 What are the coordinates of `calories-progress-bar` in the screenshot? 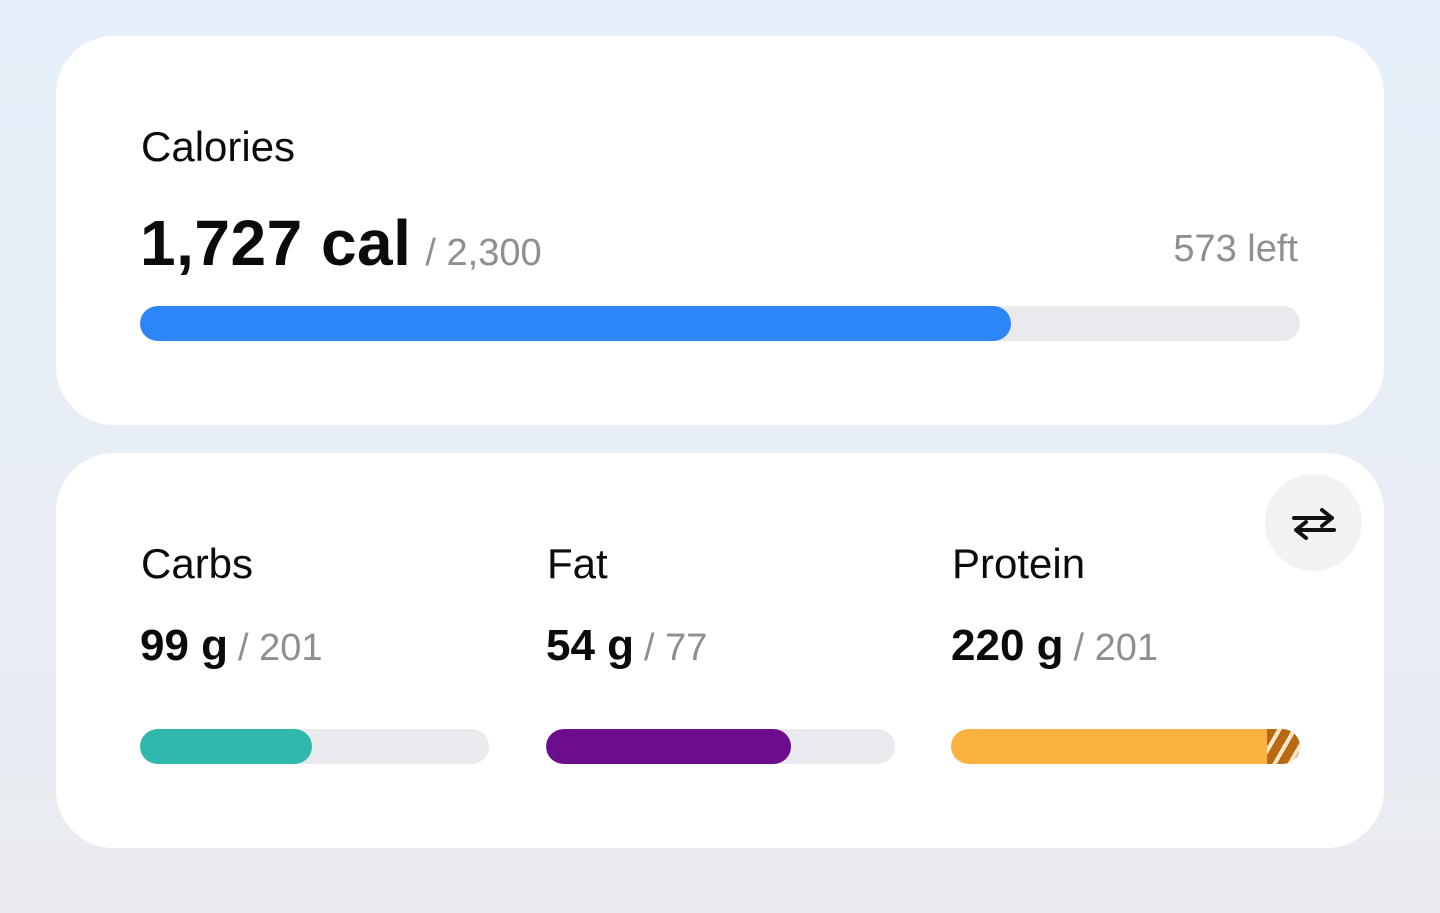 It's located at (720, 323).